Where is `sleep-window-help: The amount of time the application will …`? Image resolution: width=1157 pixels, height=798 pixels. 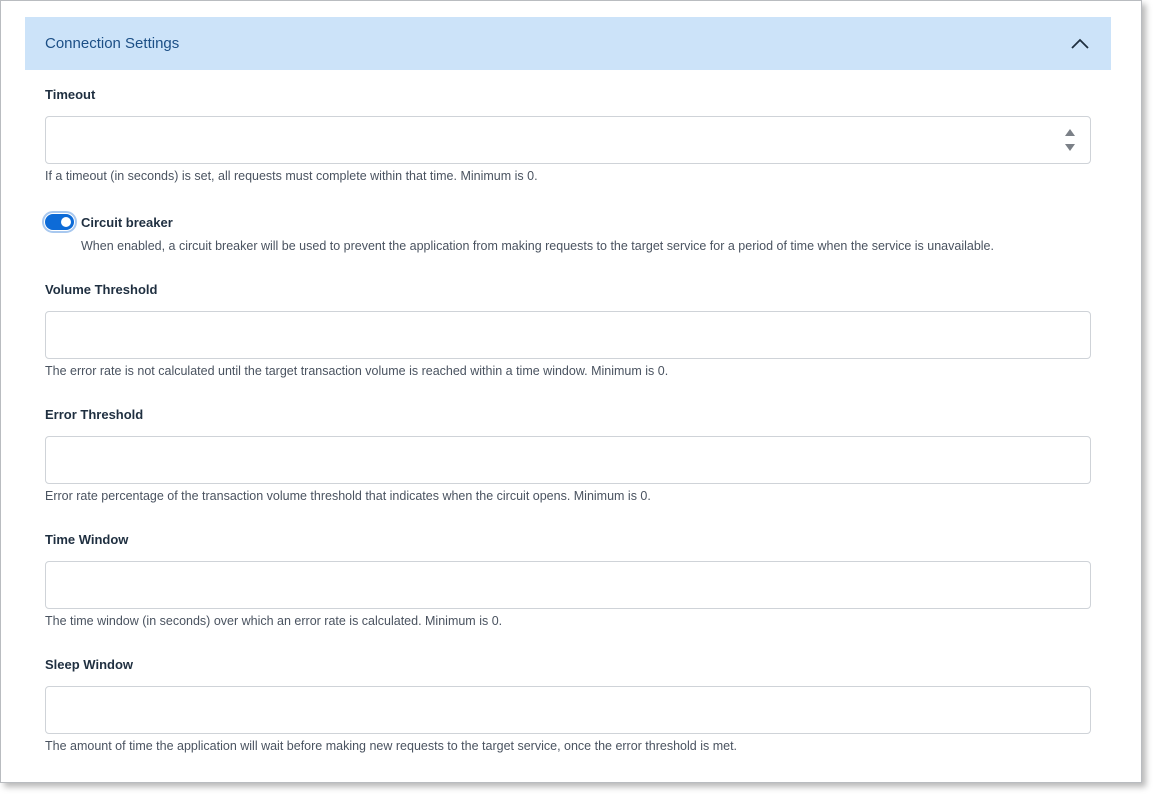 sleep-window-help: The amount of time the application will … is located at coordinates (391, 746).